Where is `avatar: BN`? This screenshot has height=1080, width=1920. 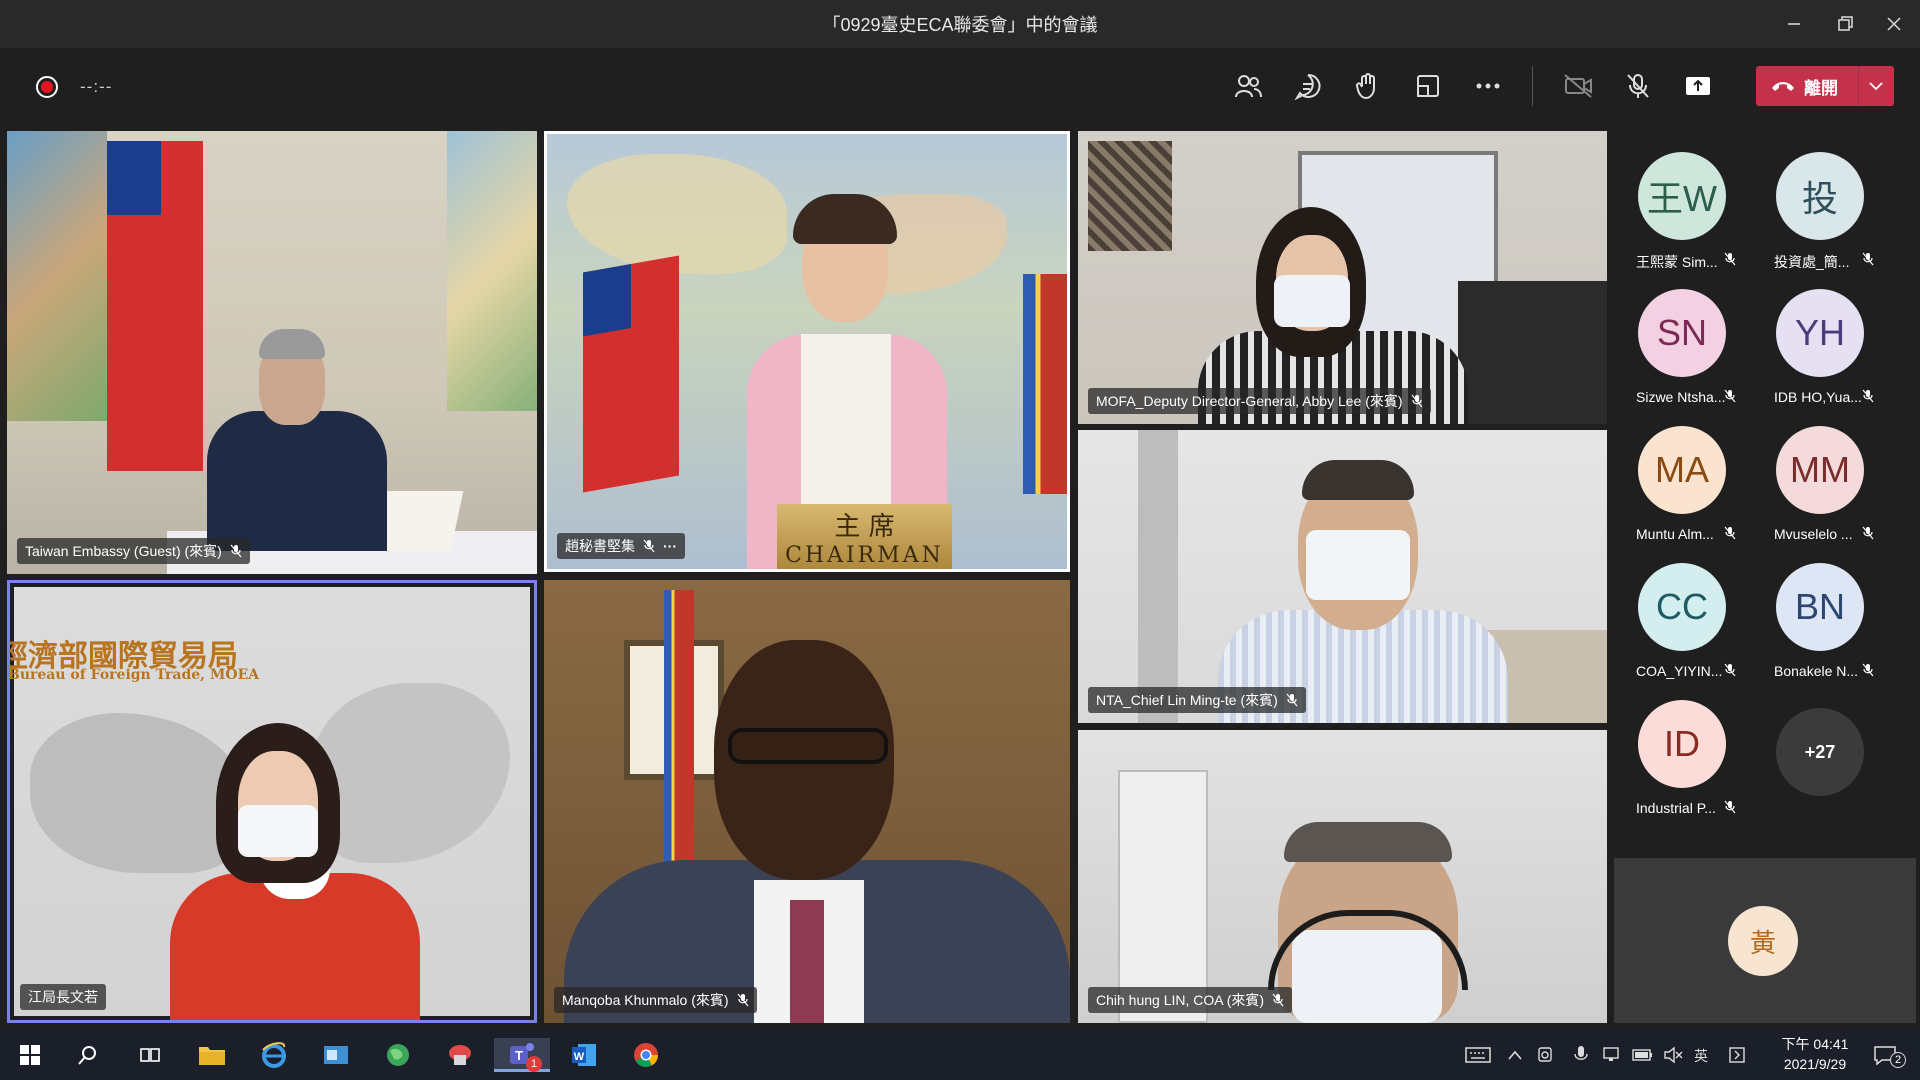
avatar: BN is located at coordinates (1820, 607).